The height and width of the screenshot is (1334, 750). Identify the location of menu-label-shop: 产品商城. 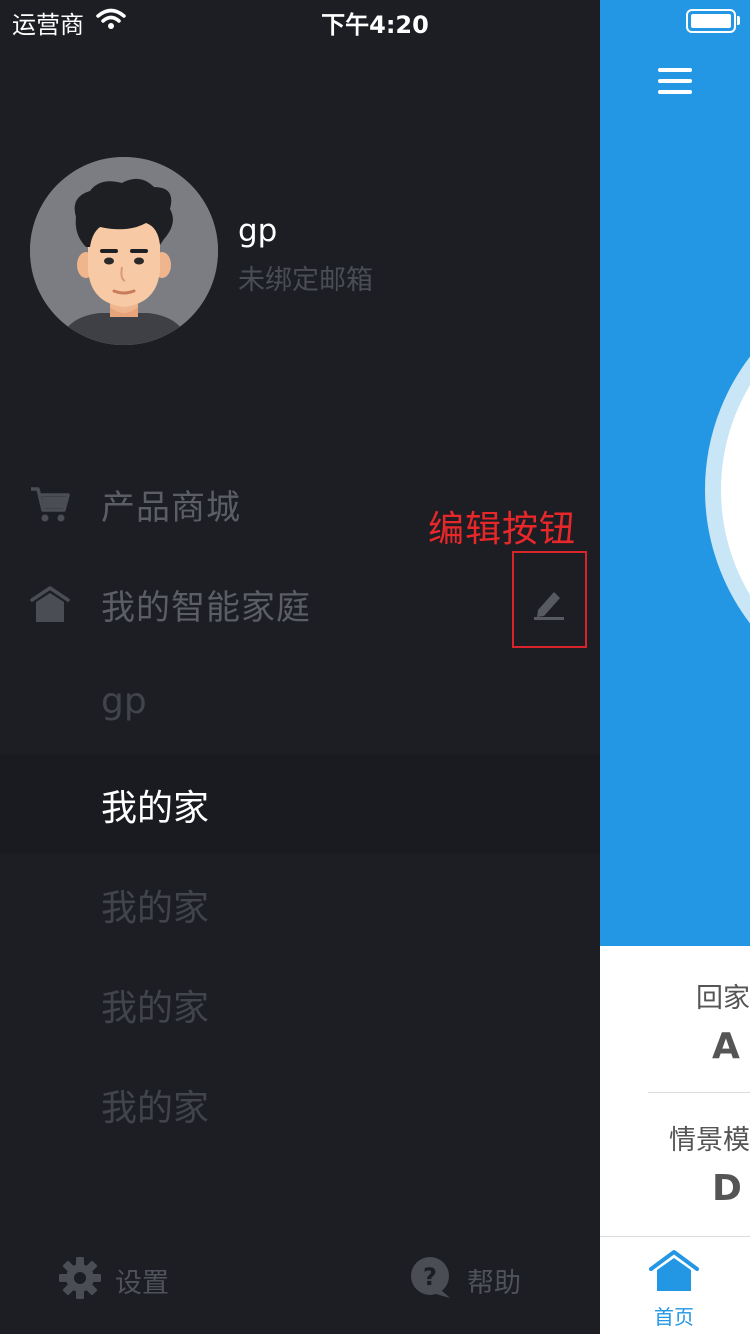
(171, 508).